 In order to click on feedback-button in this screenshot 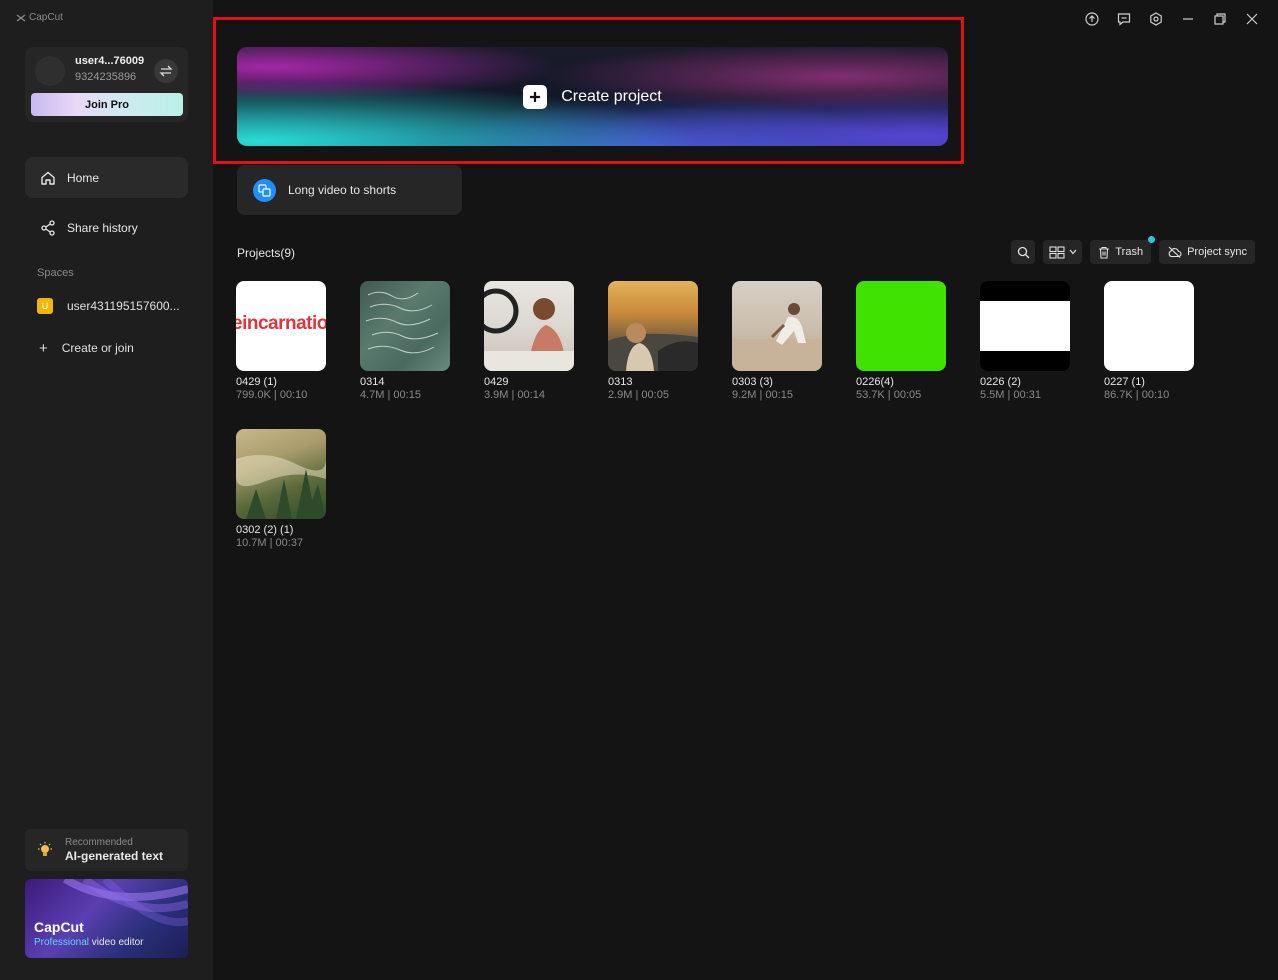, I will do `click(1124, 19)`.